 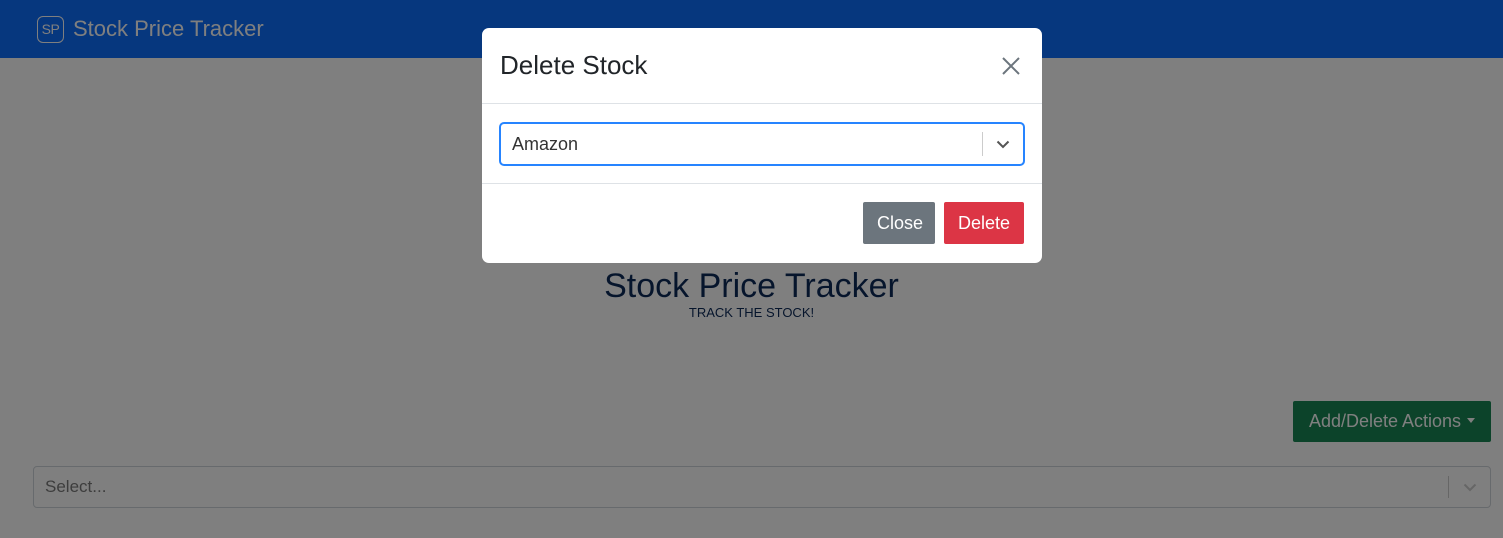 What do you see at coordinates (1003, 144) in the screenshot?
I see `chevron-down-icon` at bounding box center [1003, 144].